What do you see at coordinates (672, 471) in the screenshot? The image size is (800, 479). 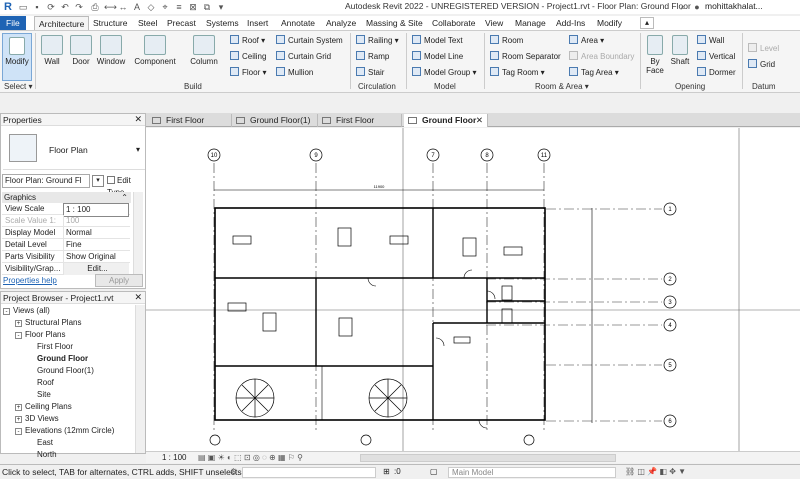 I see `drag-elements-icon: ✥` at bounding box center [672, 471].